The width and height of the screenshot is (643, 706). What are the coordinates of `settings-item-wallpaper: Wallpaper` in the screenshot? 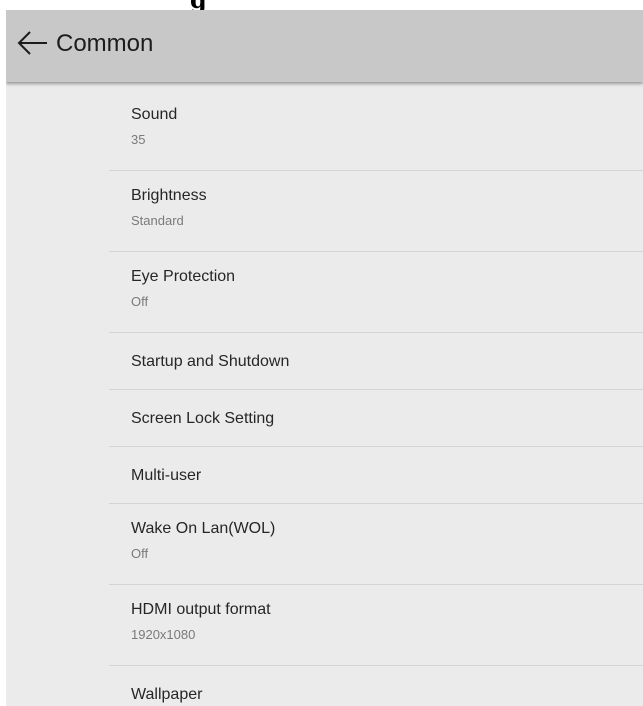 It's located at (376, 686).